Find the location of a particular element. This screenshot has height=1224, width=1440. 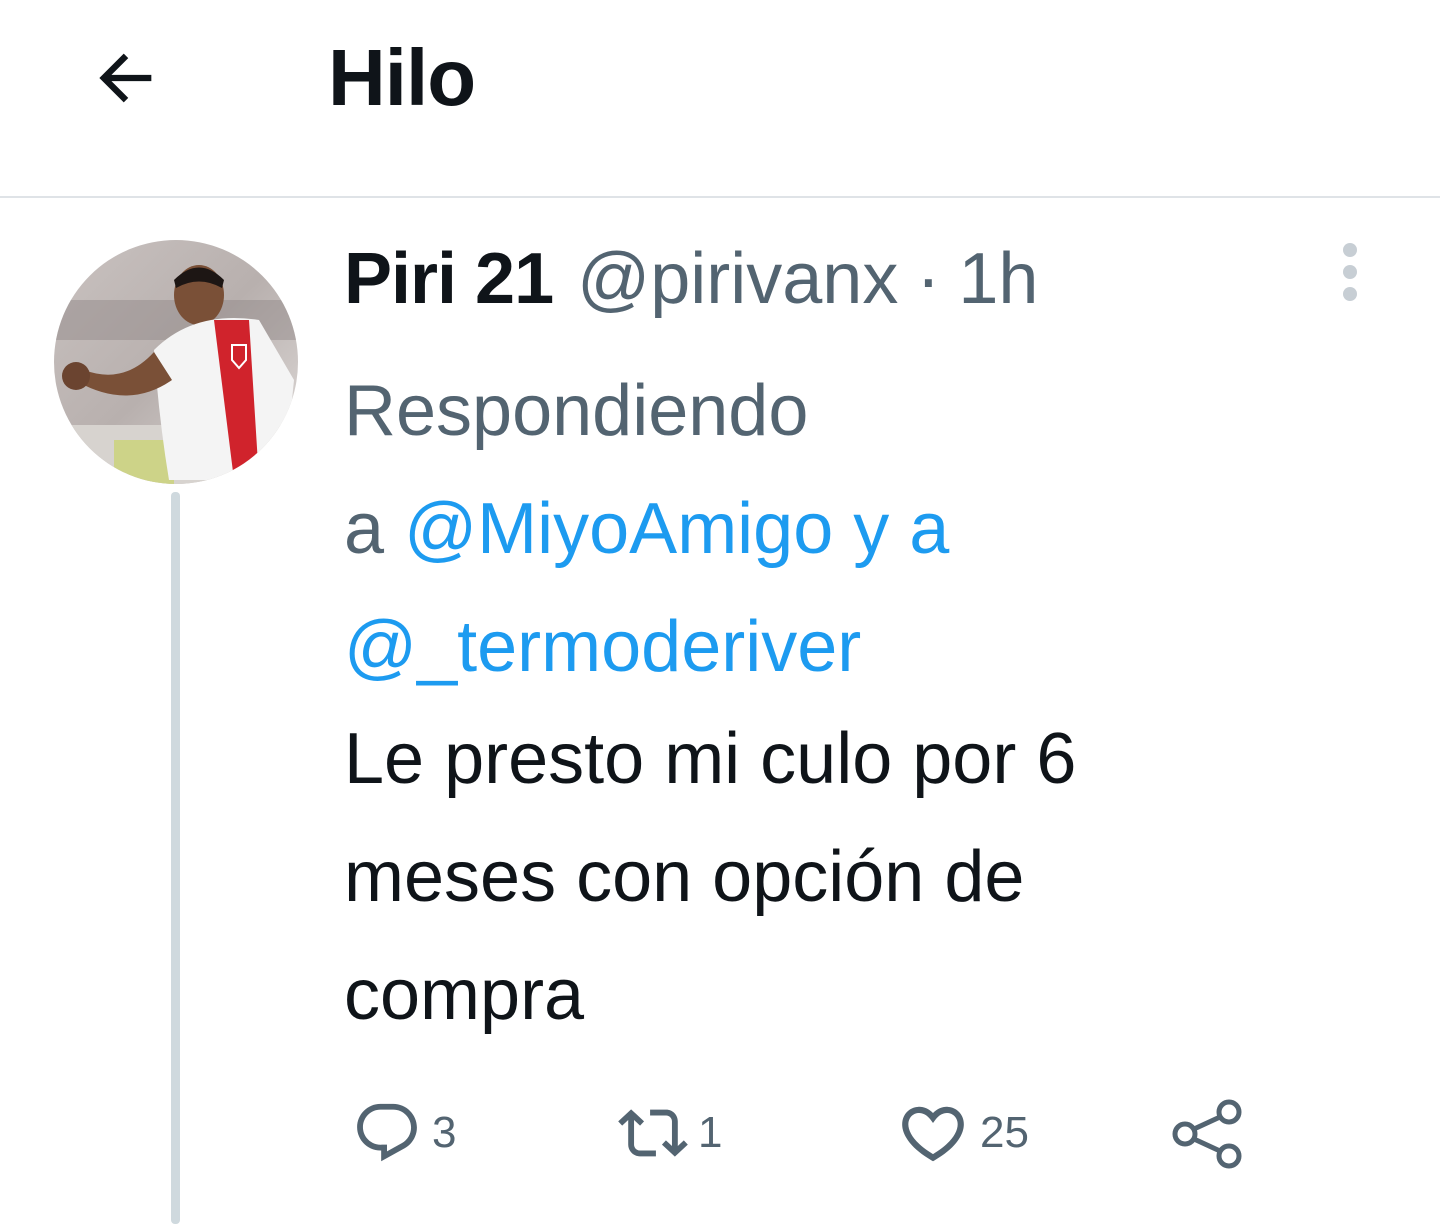

back-button is located at coordinates (126, 78).